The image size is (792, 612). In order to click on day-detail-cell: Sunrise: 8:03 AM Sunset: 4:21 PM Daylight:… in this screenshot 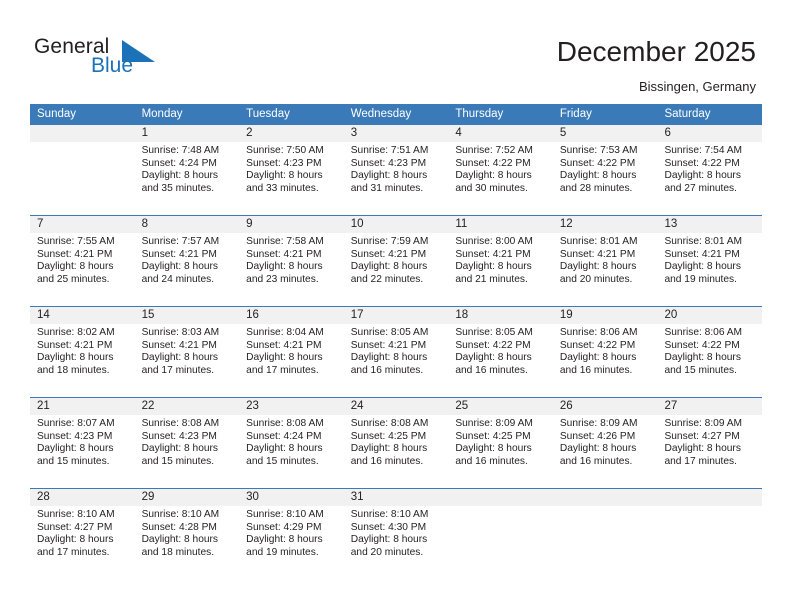, I will do `click(187, 360)`.